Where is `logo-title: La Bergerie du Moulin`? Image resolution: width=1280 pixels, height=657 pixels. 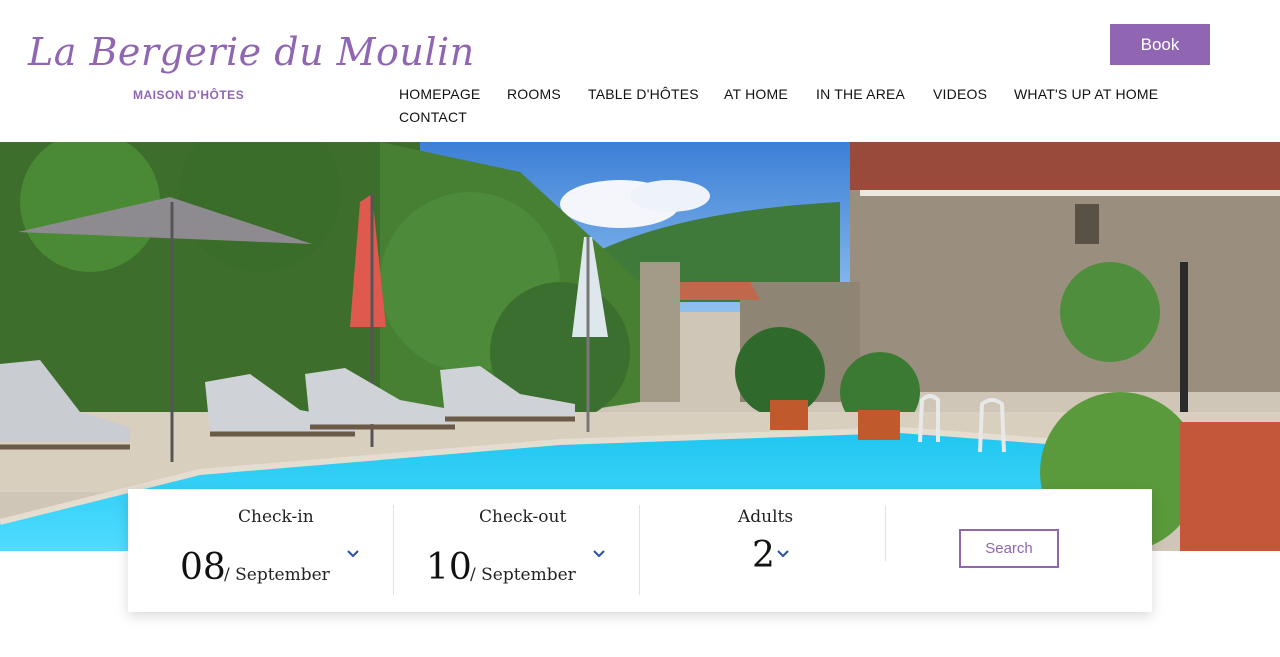 logo-title: La Bergerie du Moulin is located at coordinates (251, 52).